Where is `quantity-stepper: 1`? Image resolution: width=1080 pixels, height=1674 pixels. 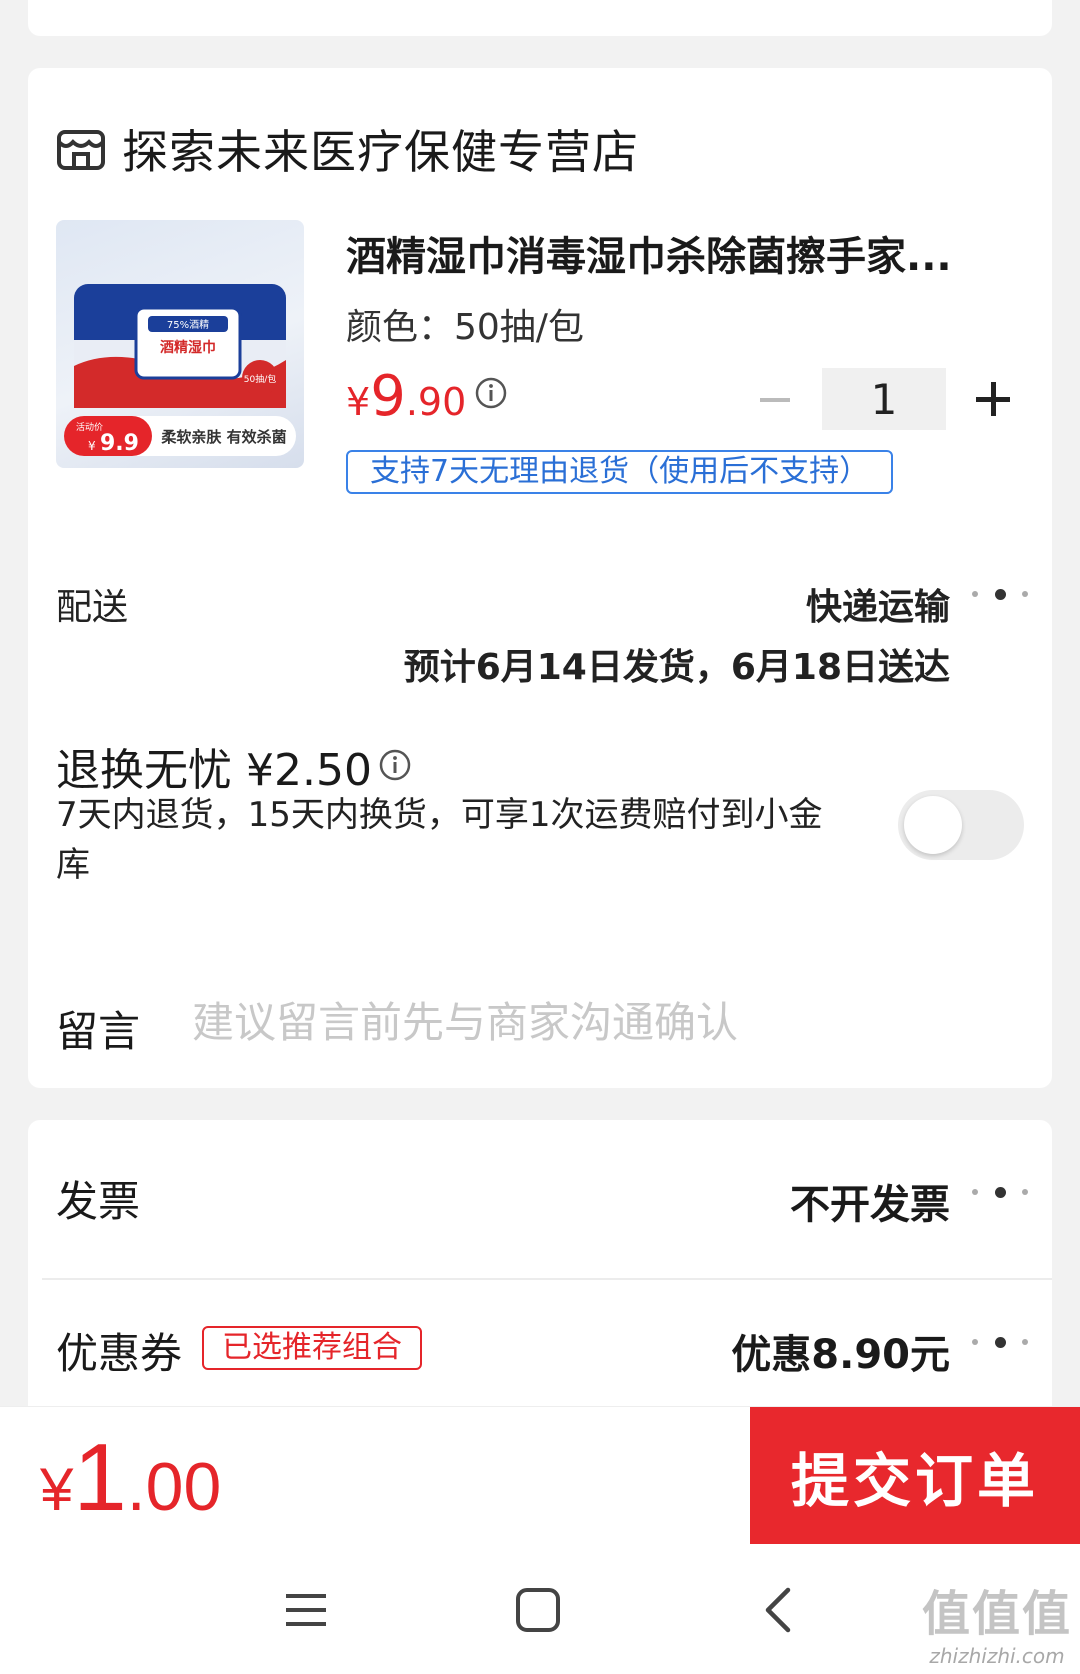 quantity-stepper: 1 is located at coordinates (884, 399).